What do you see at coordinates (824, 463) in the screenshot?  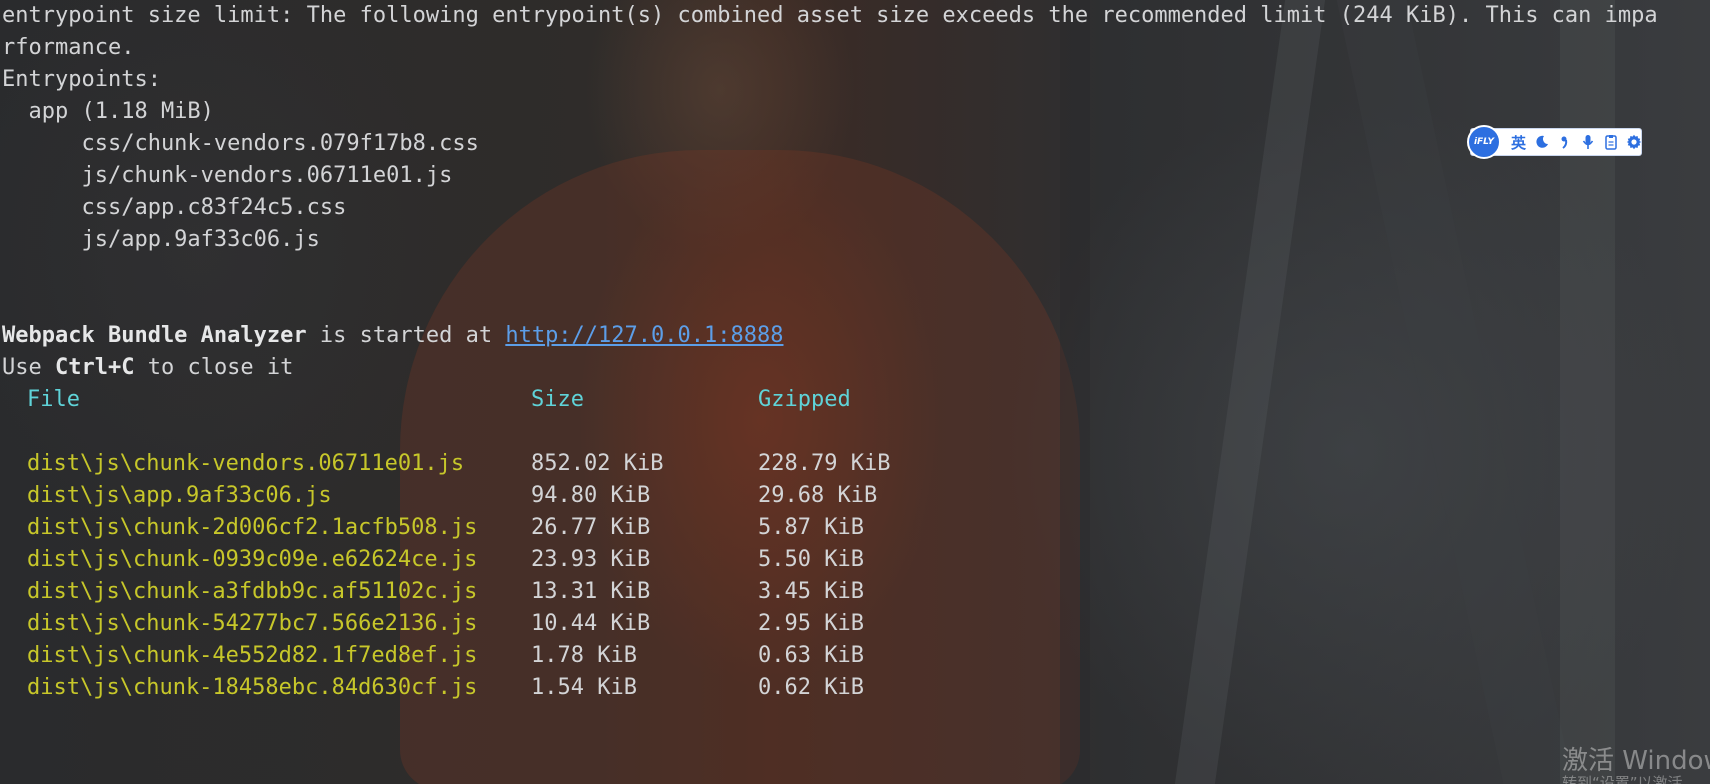 I see `row-gzipped: 228.79 KiB` at bounding box center [824, 463].